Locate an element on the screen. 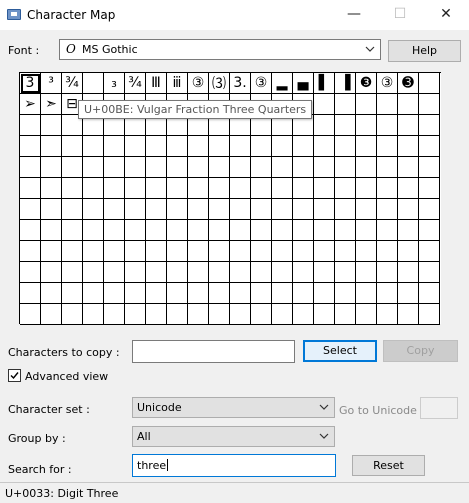 The image size is (469, 503). character-cell: ▂ is located at coordinates (282, 83).